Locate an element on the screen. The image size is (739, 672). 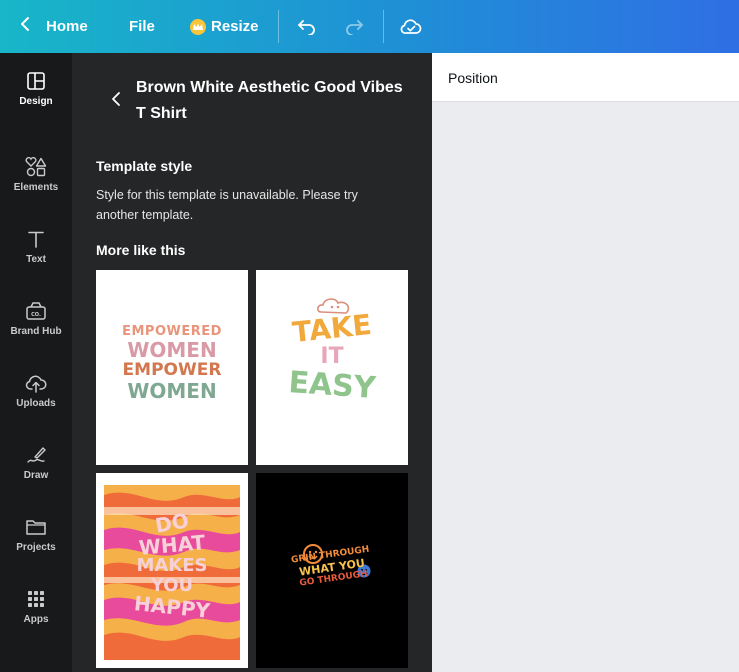
layout-icon is located at coordinates (36, 81).